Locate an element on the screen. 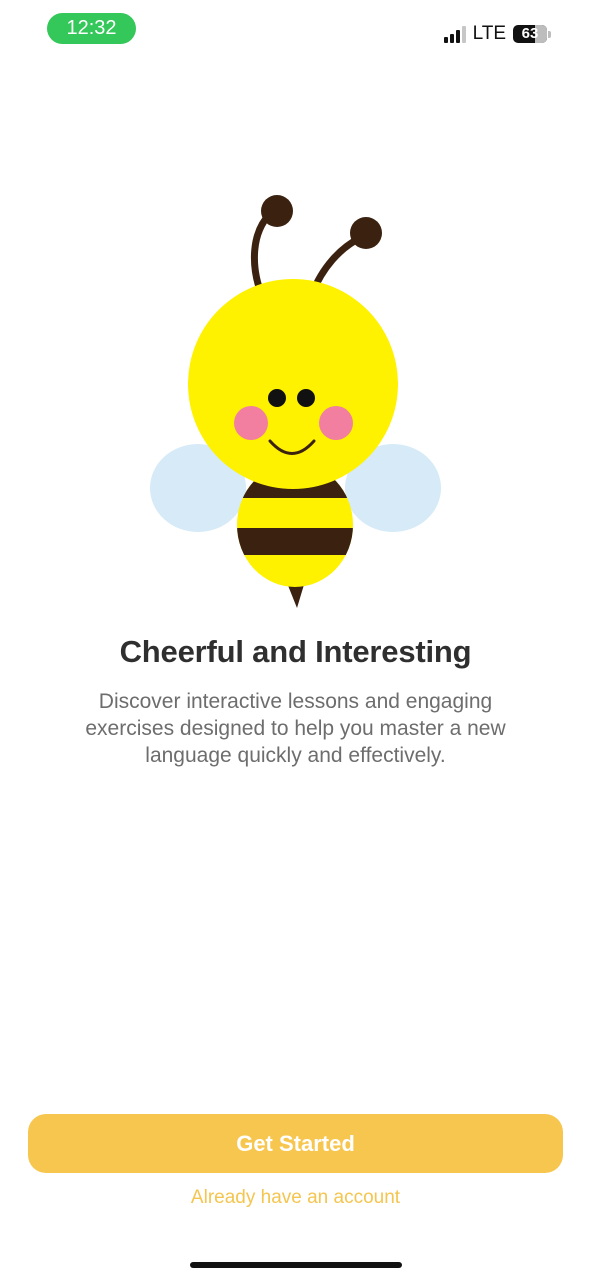 This screenshot has width=591, height=1280. onboarding-title: Cheerful and Interesting is located at coordinates (295, 651).